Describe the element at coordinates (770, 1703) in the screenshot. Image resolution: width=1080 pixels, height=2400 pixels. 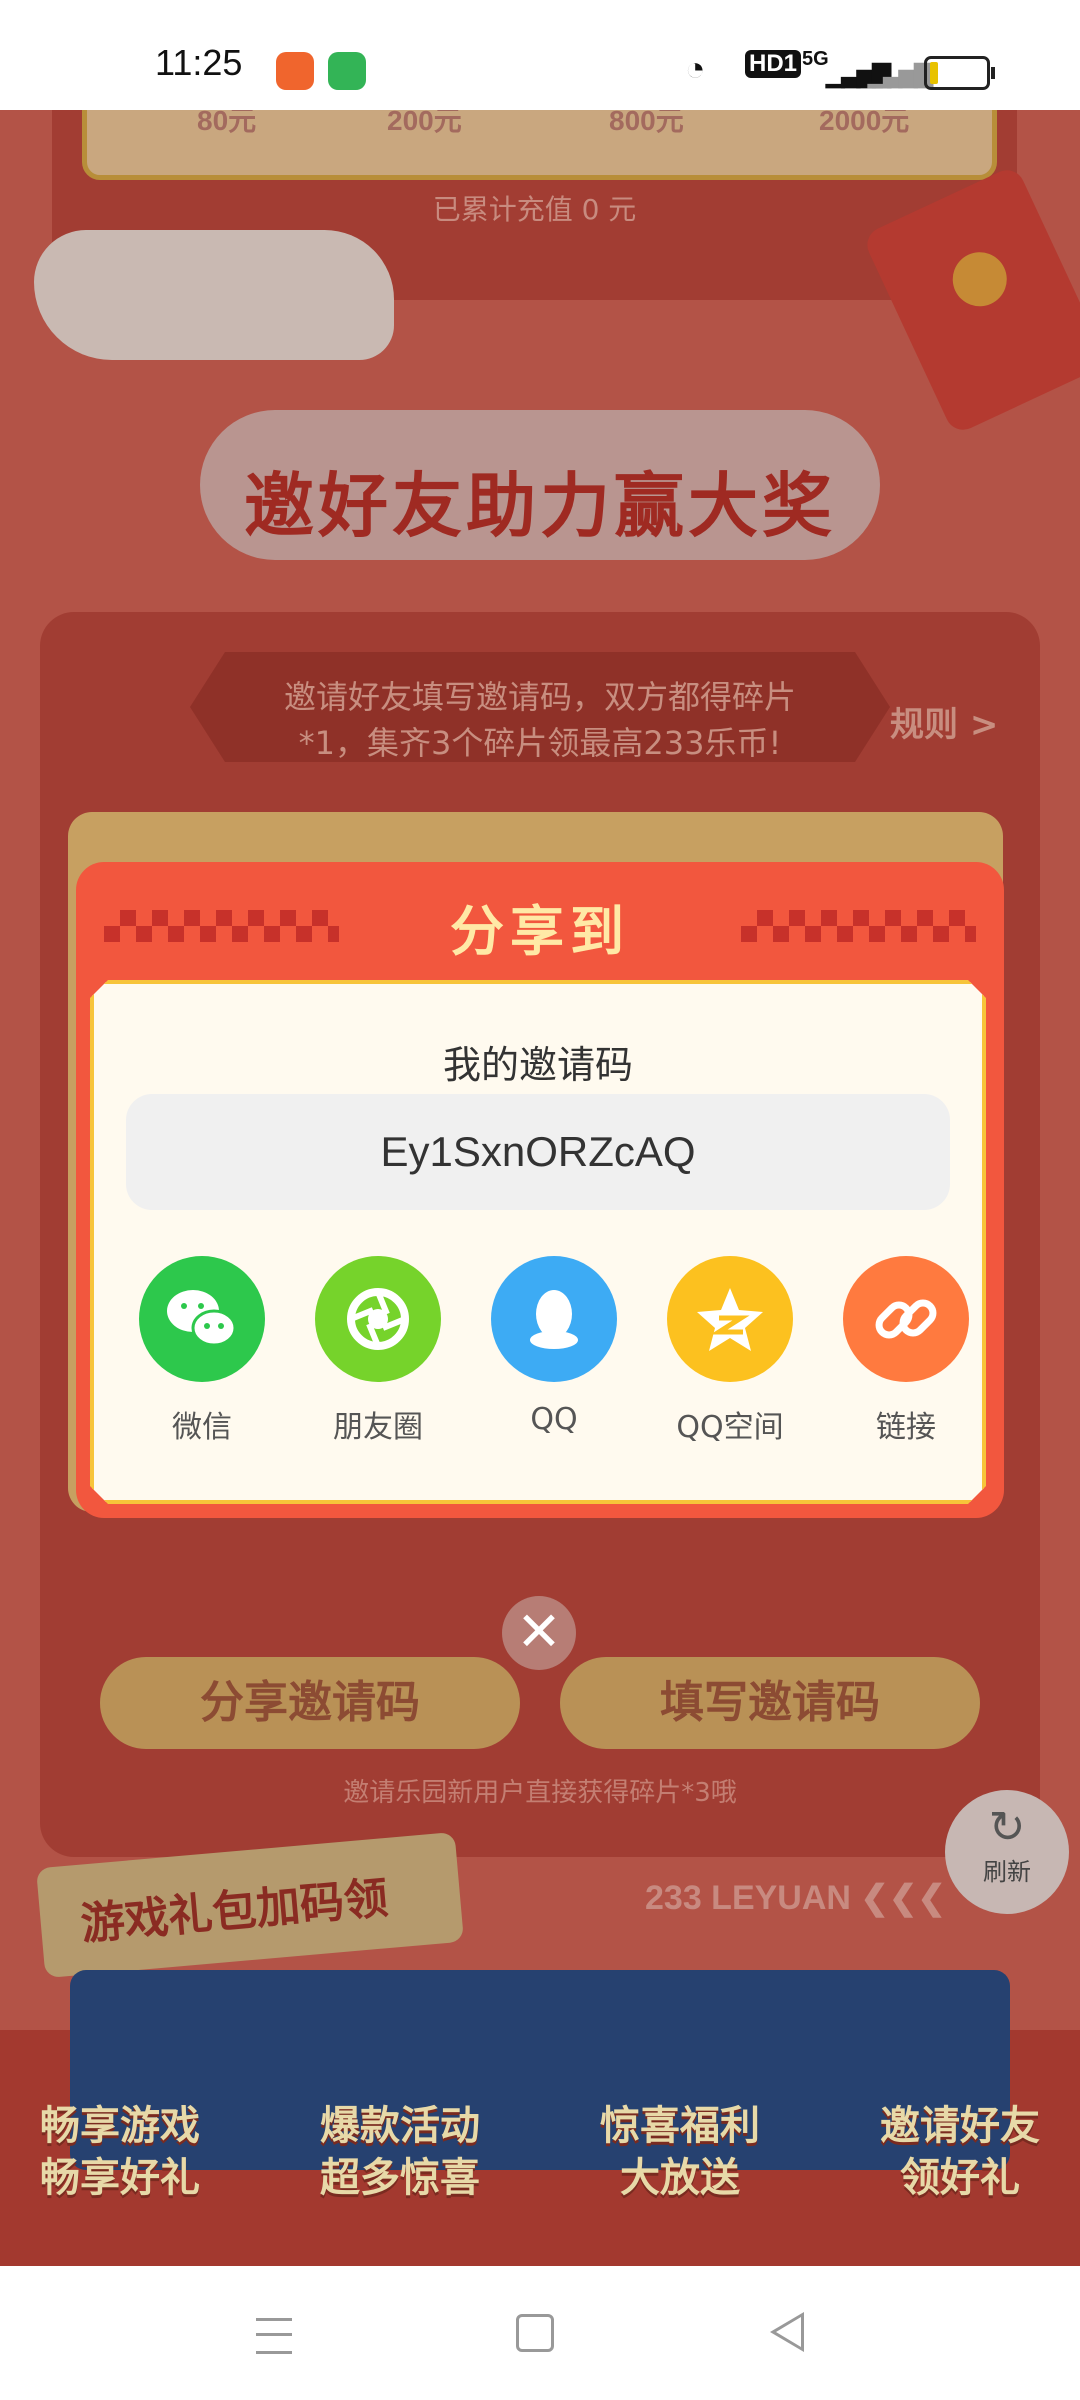
I see `fill-invite-code-button: 填写邀请码` at that location.